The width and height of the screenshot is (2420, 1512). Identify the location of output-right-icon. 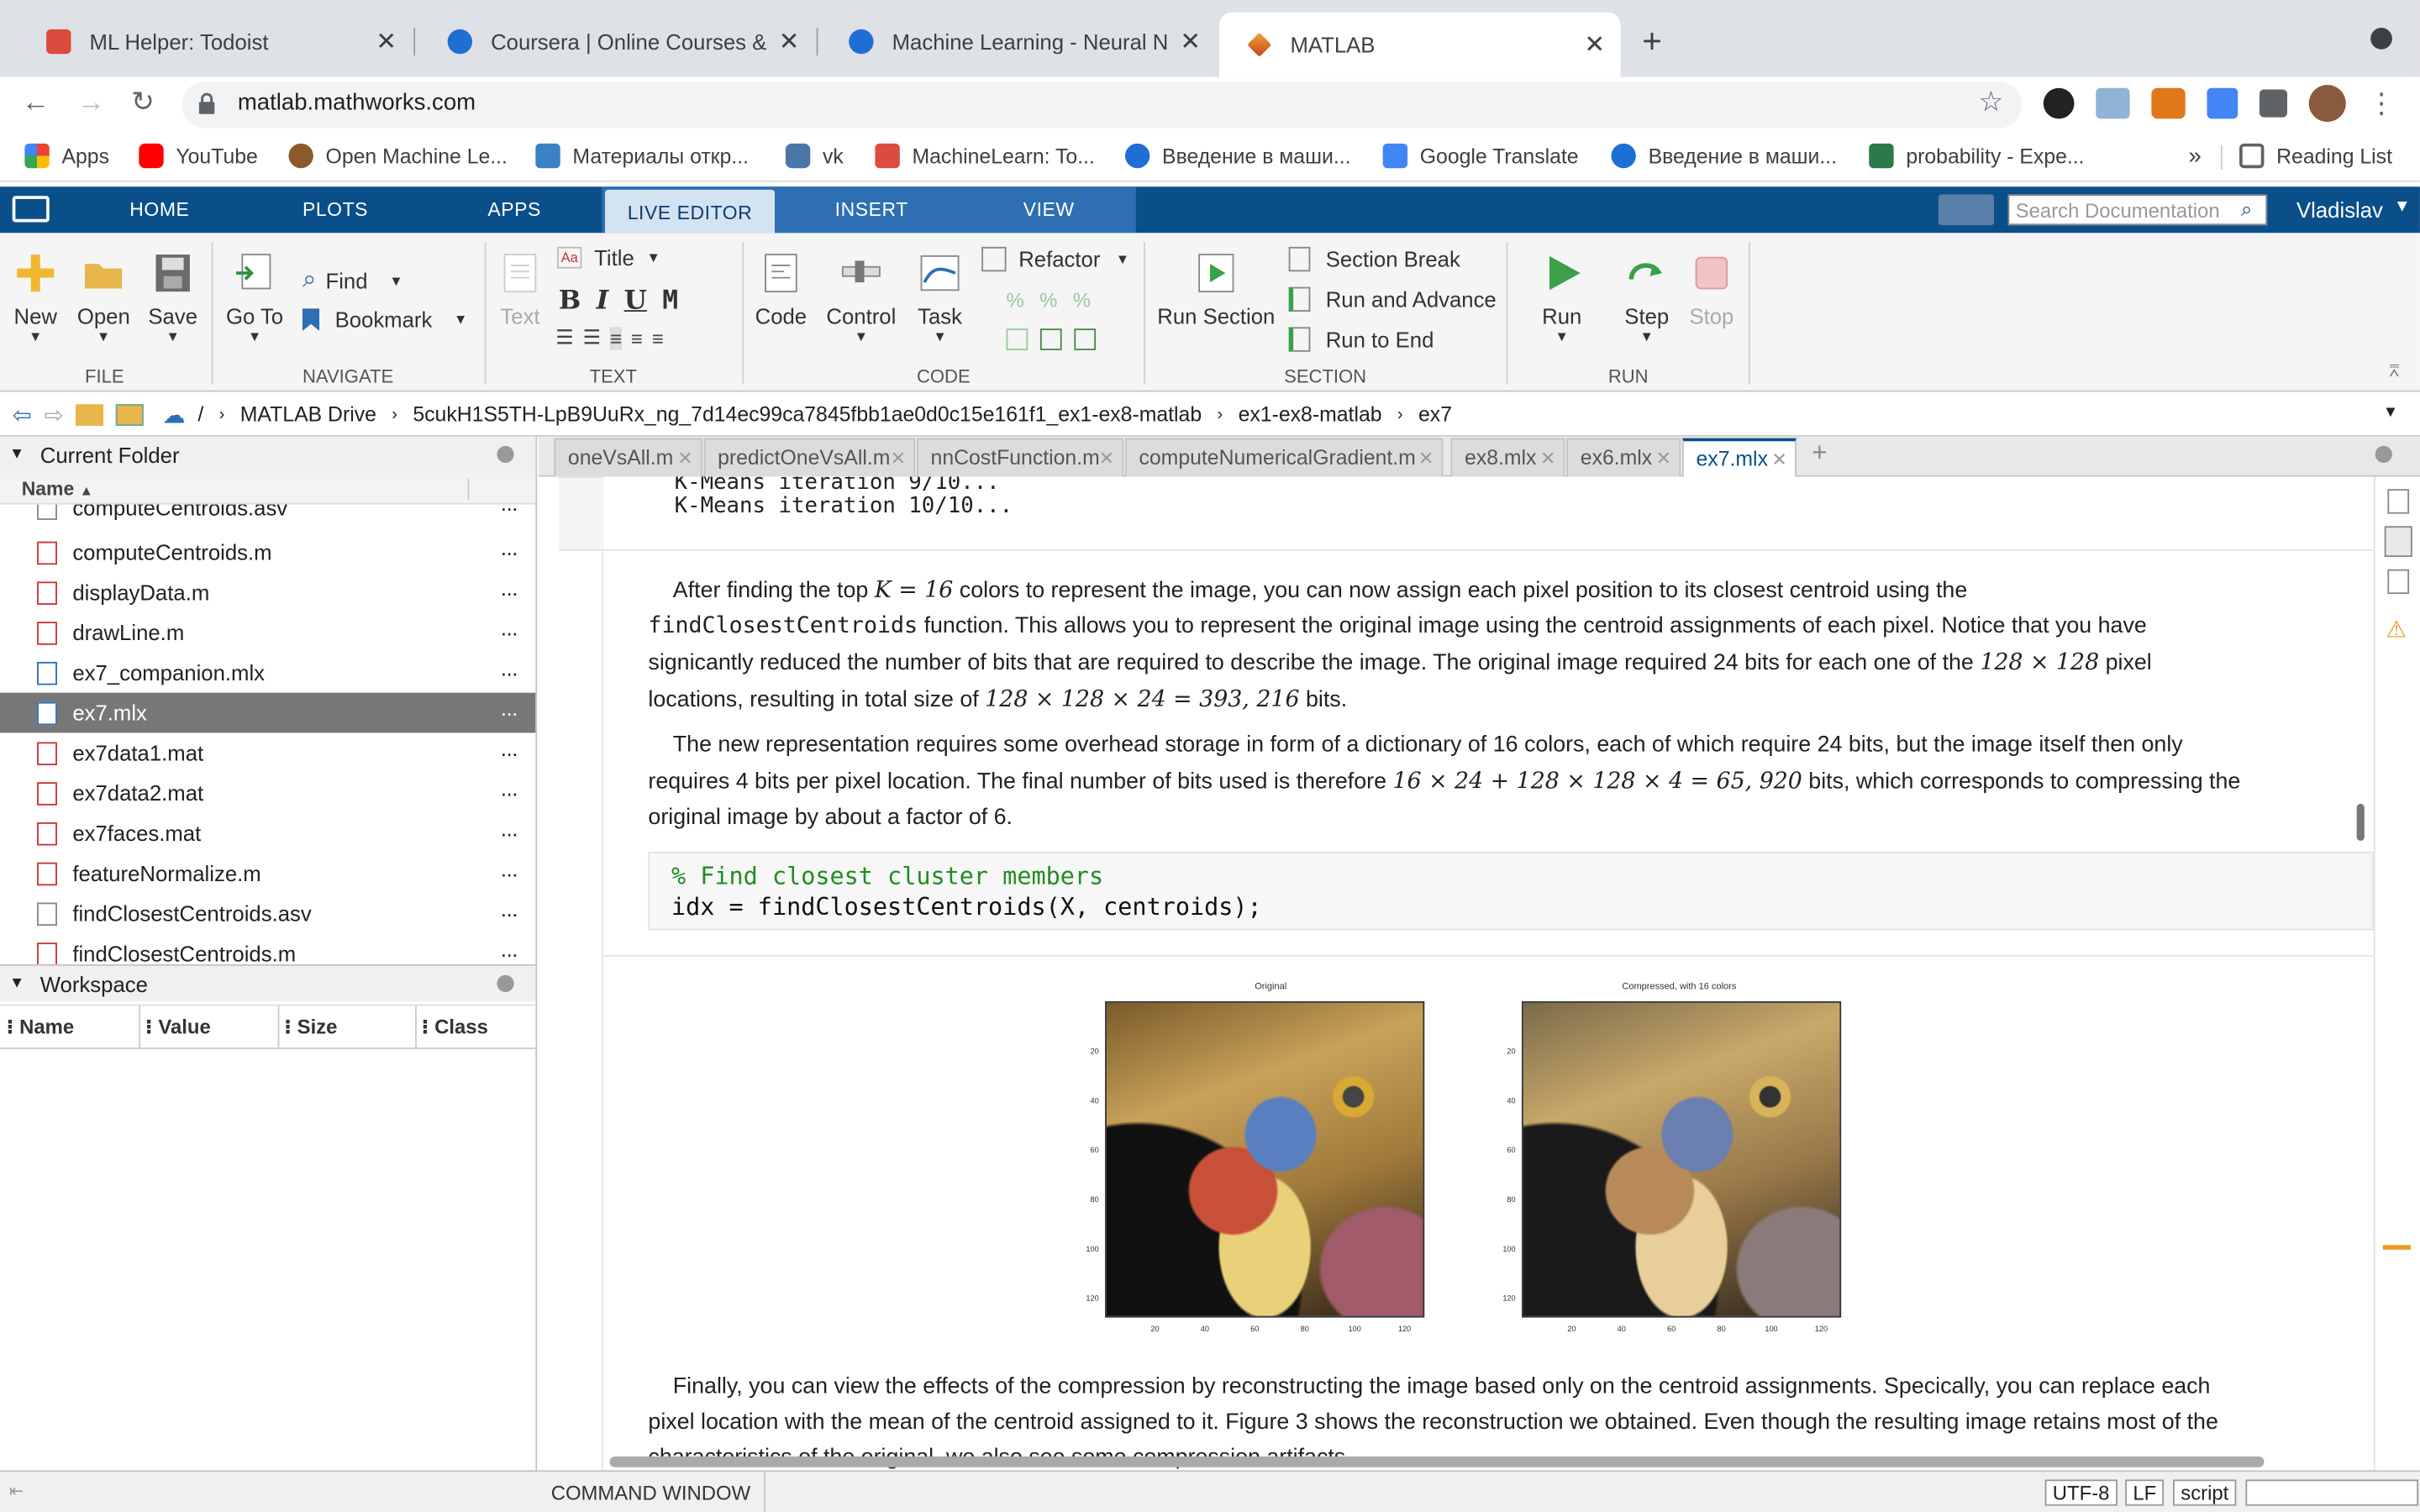
(2398, 542).